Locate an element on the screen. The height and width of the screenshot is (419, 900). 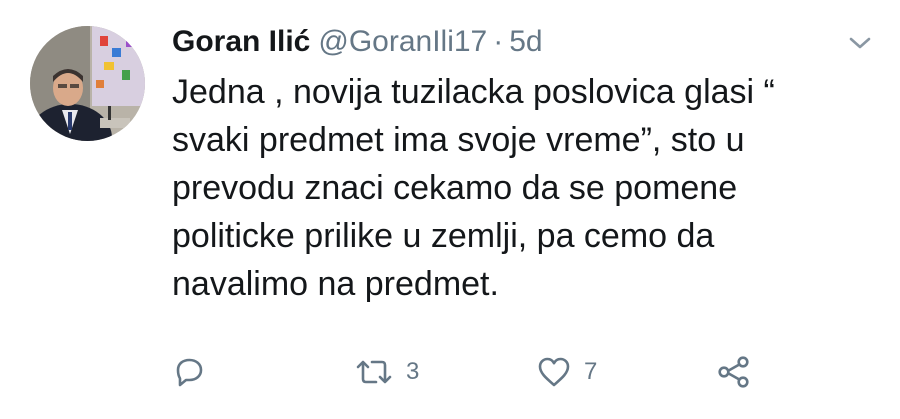
share-icon is located at coordinates (734, 372).